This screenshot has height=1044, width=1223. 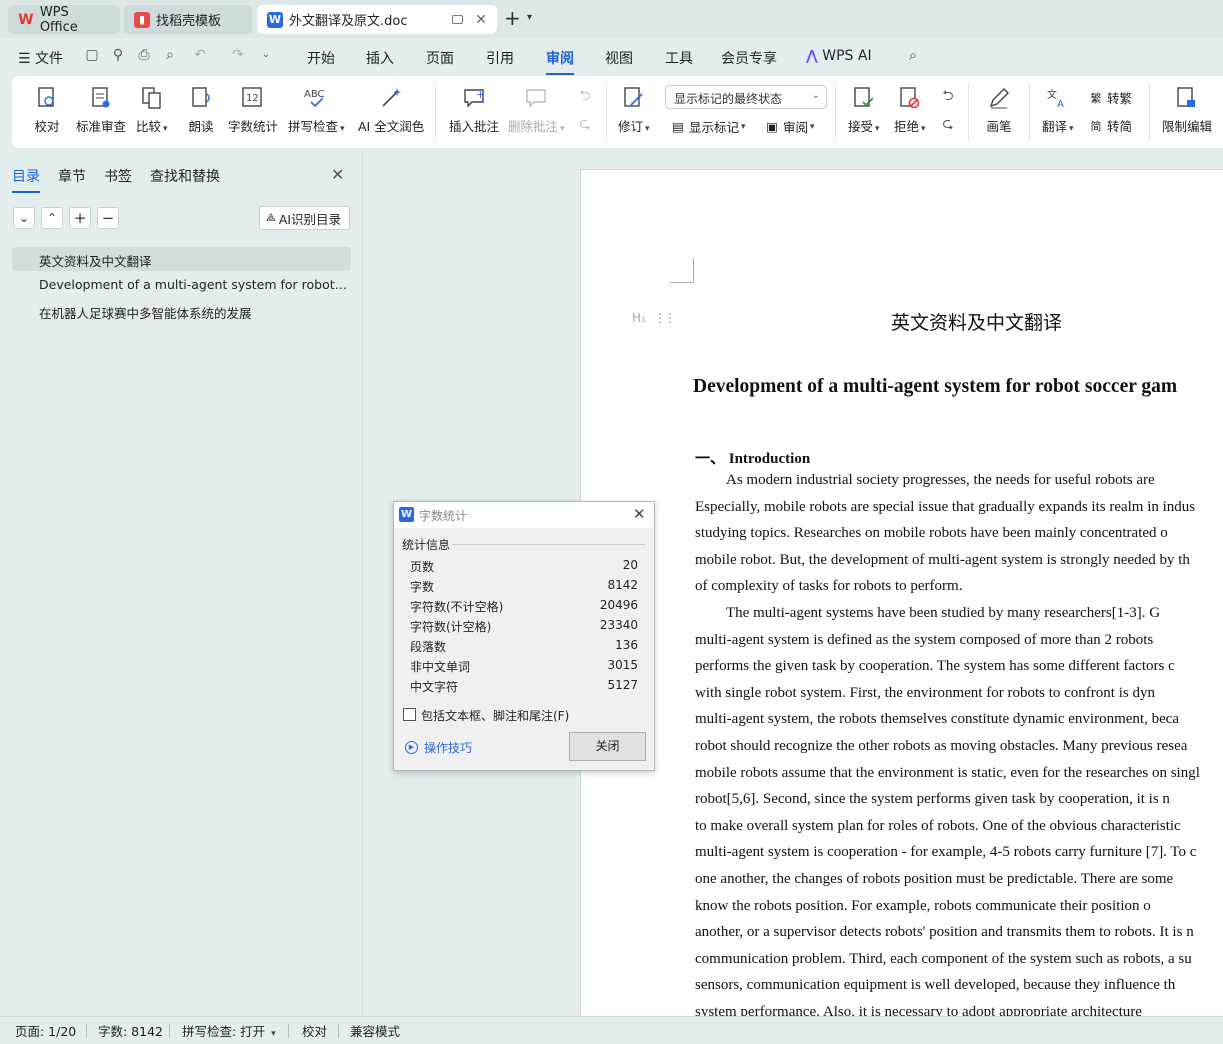 What do you see at coordinates (839, 56) in the screenshot?
I see `menu-wps-ai: ⋀ WPS AI` at bounding box center [839, 56].